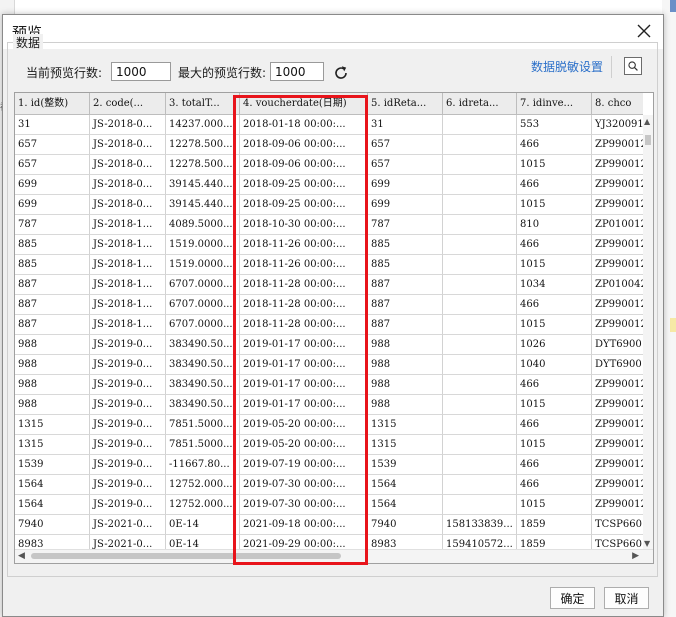 Image resolution: width=676 pixels, height=617 pixels. Describe the element at coordinates (21, 556) in the screenshot. I see `scroll-left-icon: ◀` at that location.